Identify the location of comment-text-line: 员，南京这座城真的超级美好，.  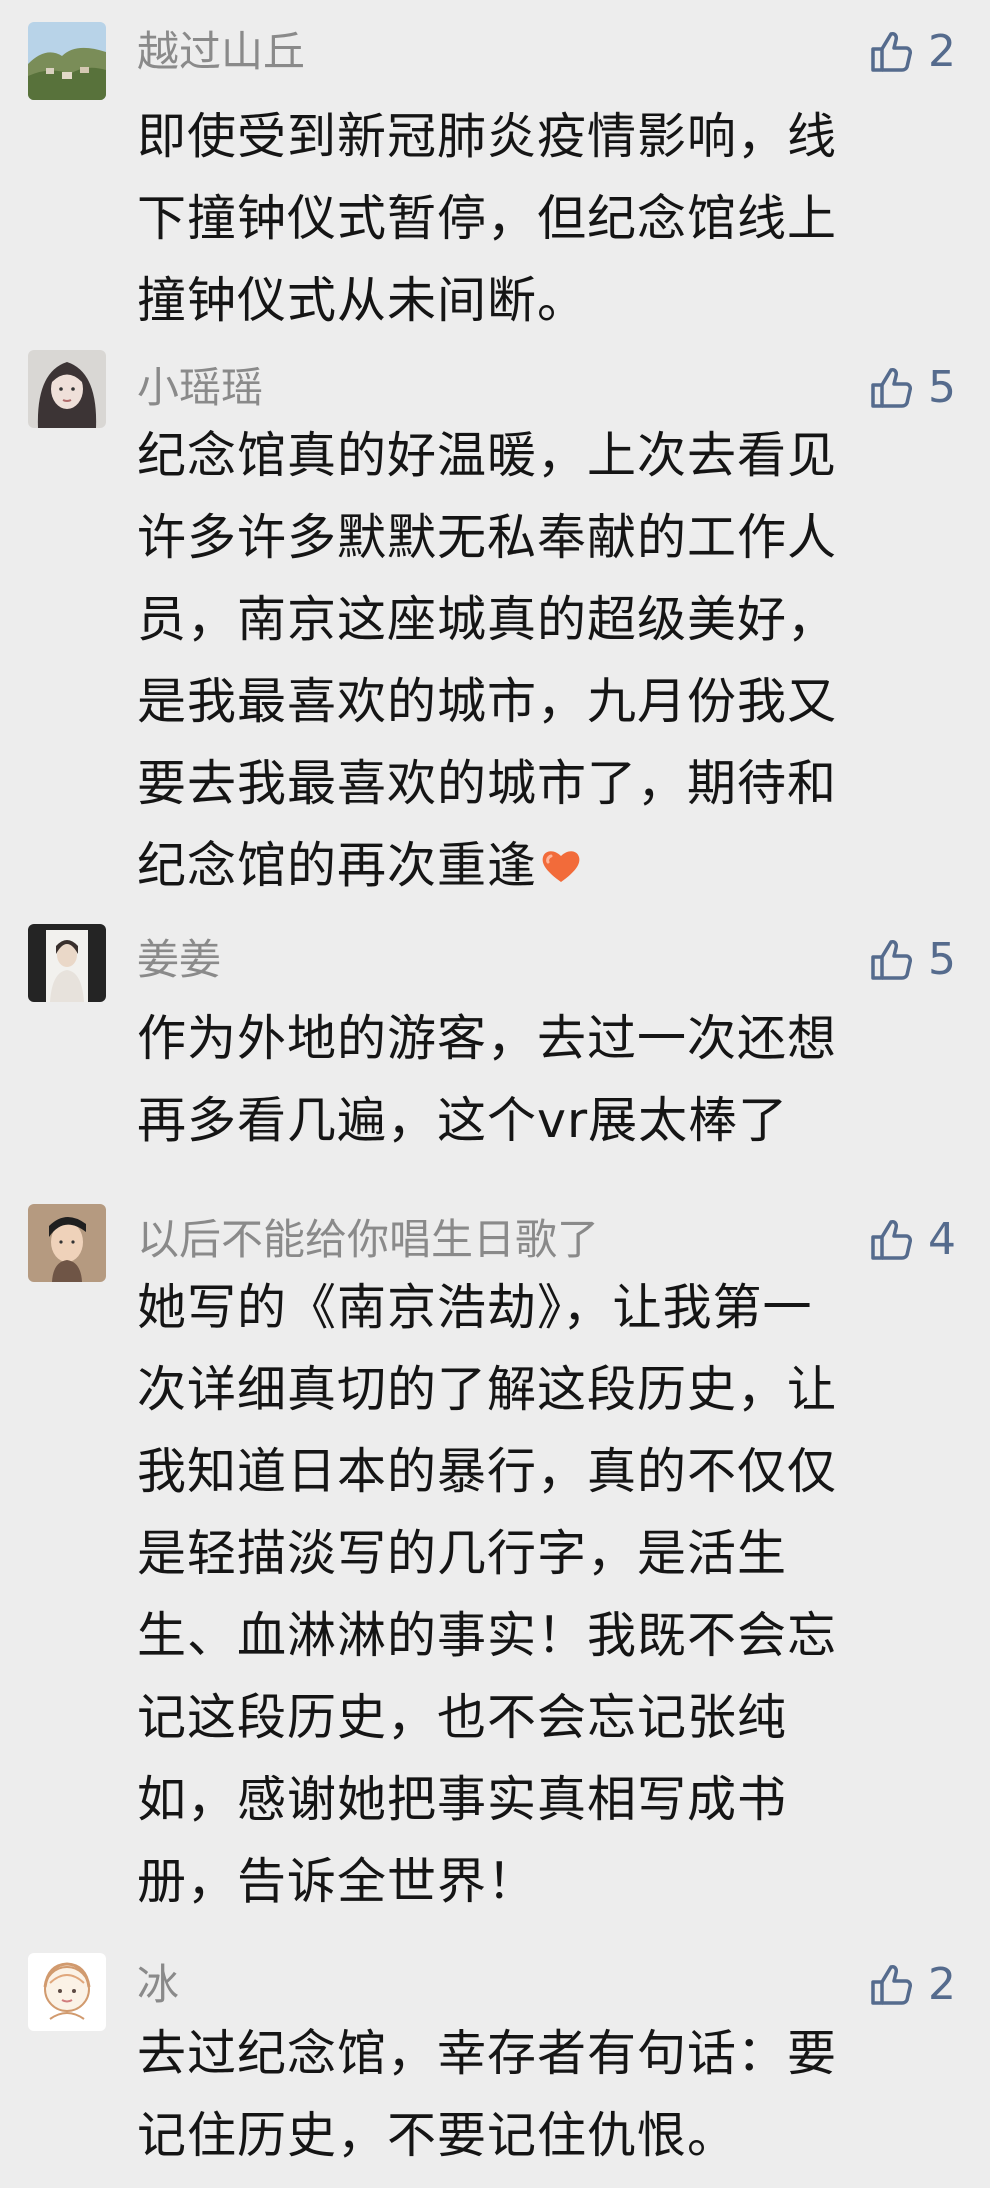
(487, 619).